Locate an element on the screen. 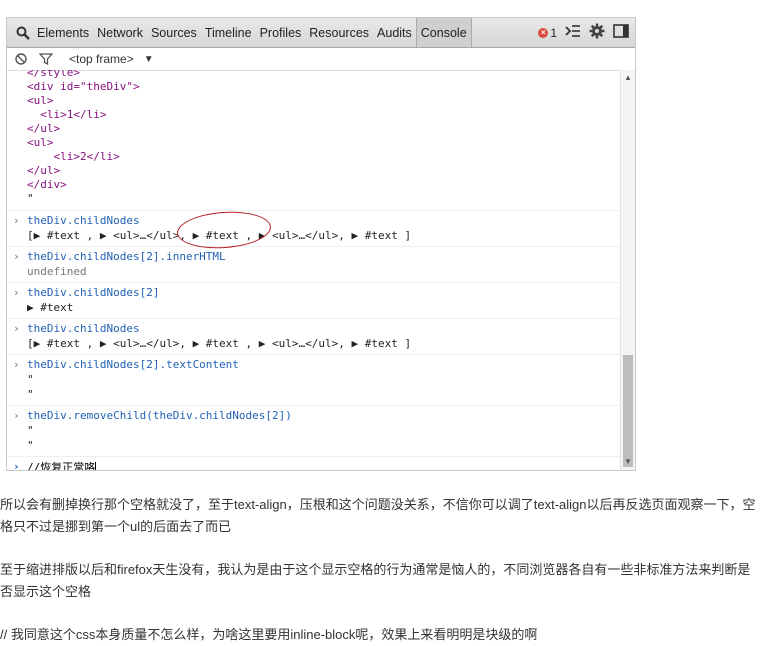  tab-resources: Resources is located at coordinates (339, 32).